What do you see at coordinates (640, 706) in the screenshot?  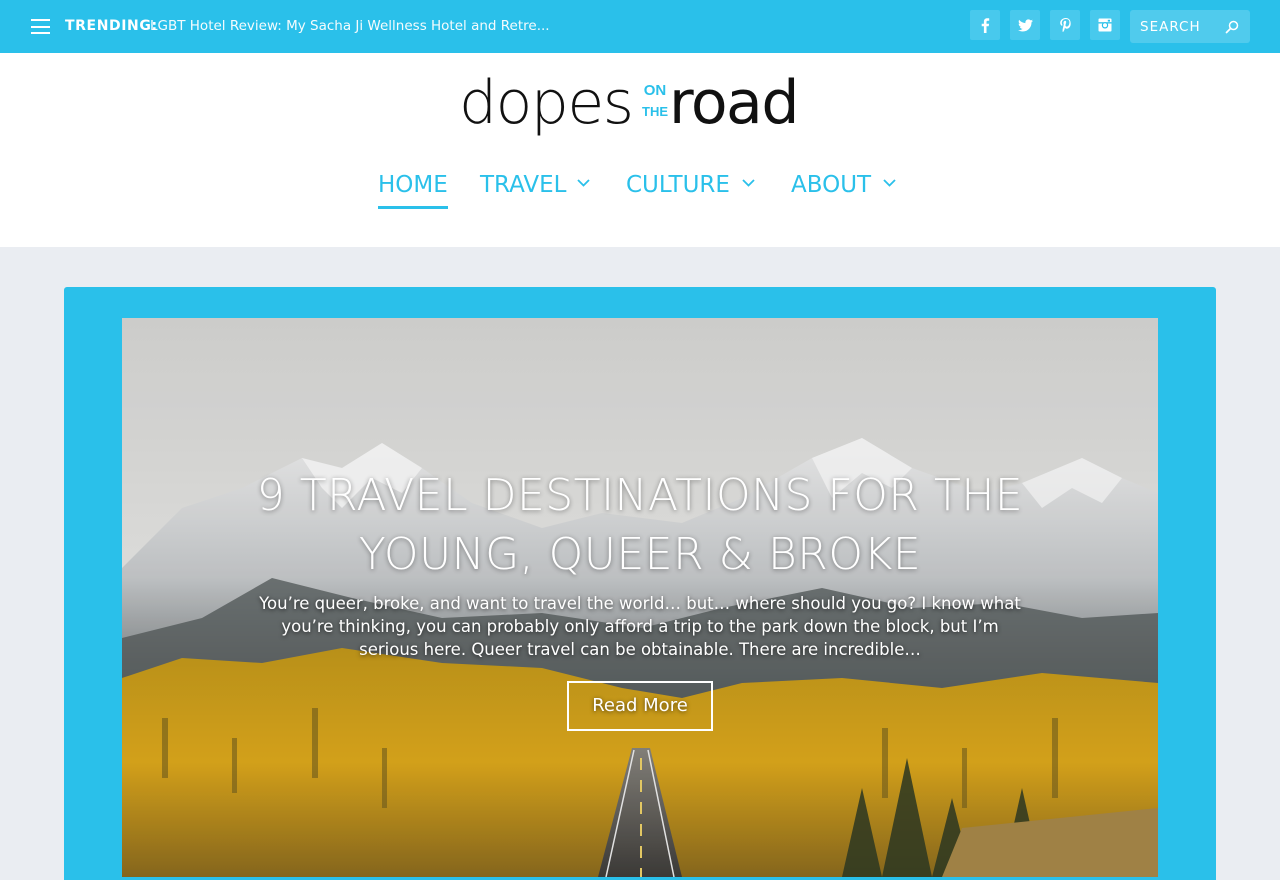 I see `read-more-button: Read More` at bounding box center [640, 706].